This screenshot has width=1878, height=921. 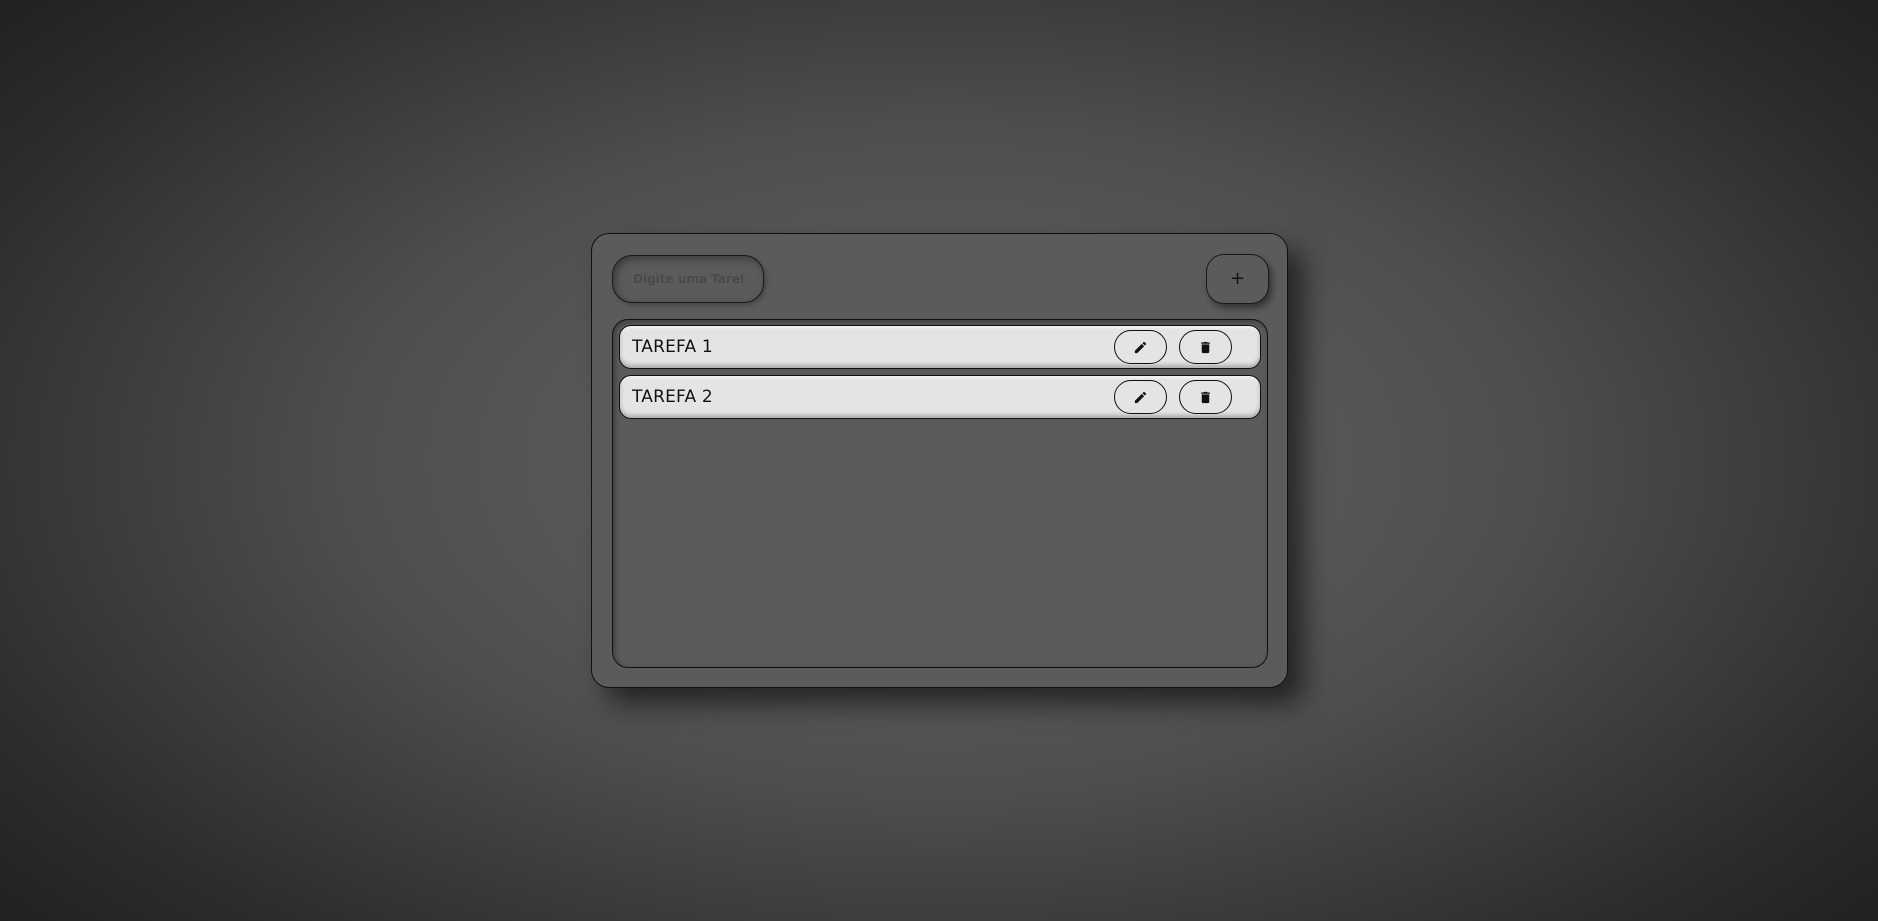 I want to click on task-input, so click(x=688, y=279).